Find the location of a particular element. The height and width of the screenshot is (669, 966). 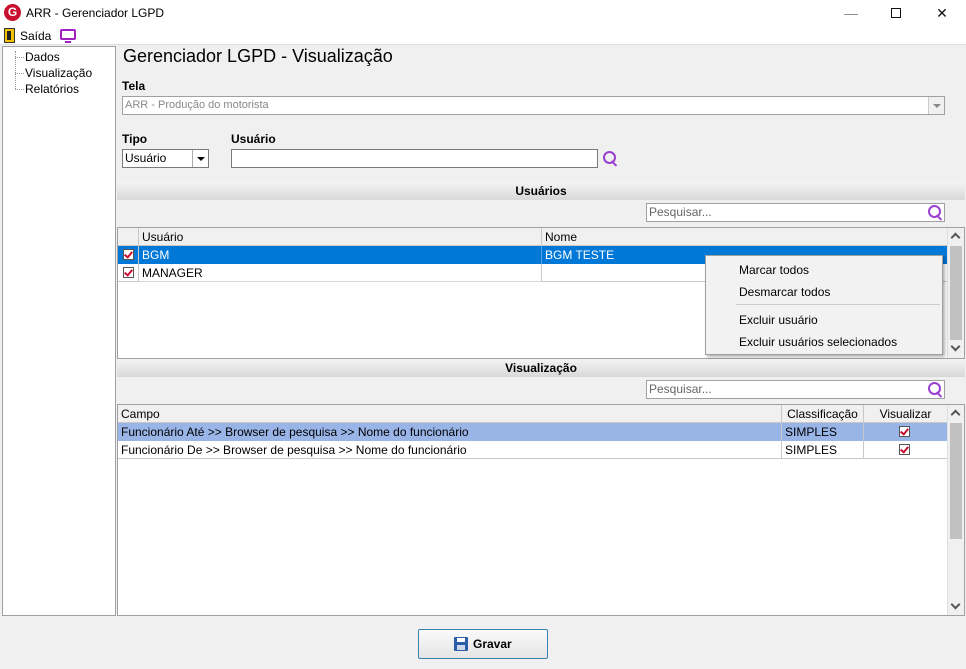

tipo-label: Tipo is located at coordinates (135, 139).